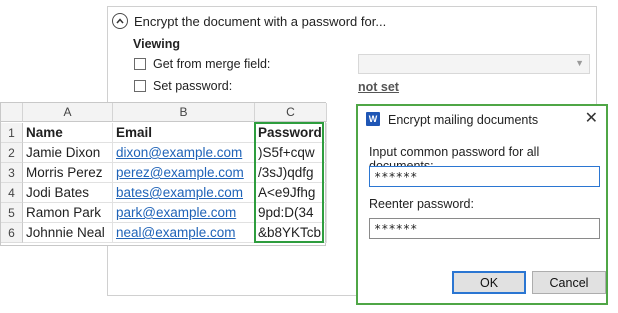  Describe the element at coordinates (184, 112) in the screenshot. I see `column-header-b: B` at that location.